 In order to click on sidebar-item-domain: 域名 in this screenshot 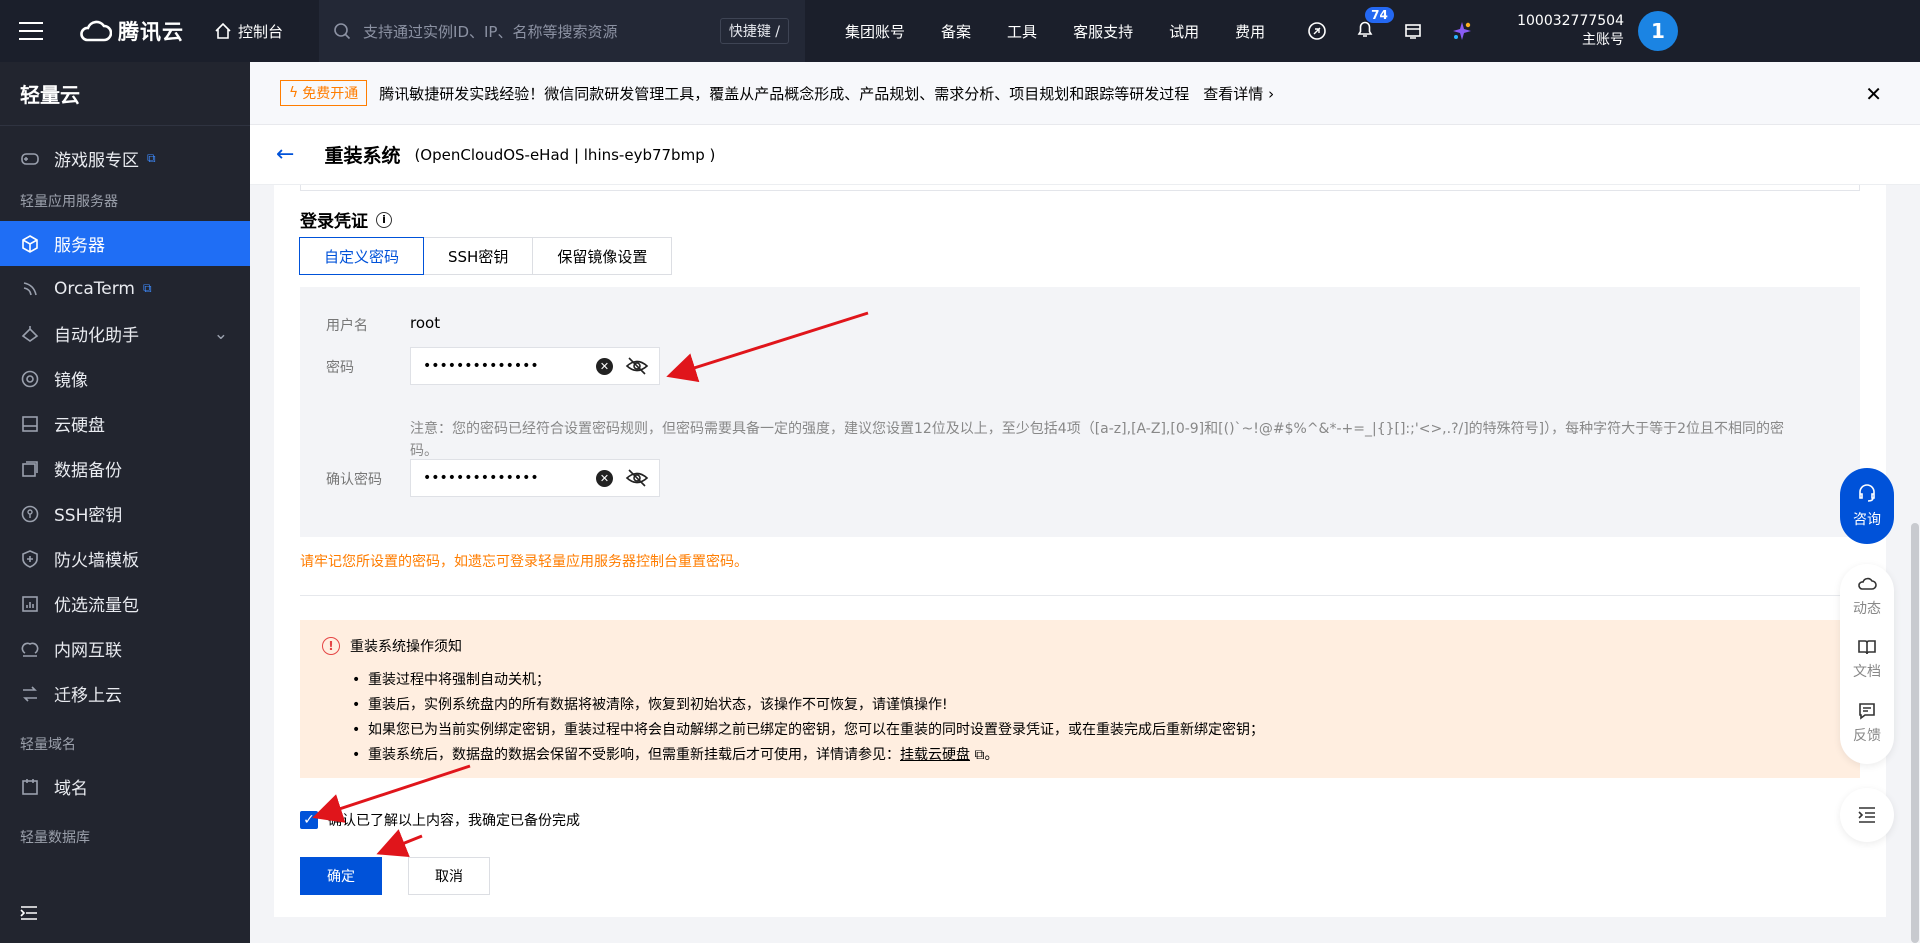, I will do `click(125, 786)`.